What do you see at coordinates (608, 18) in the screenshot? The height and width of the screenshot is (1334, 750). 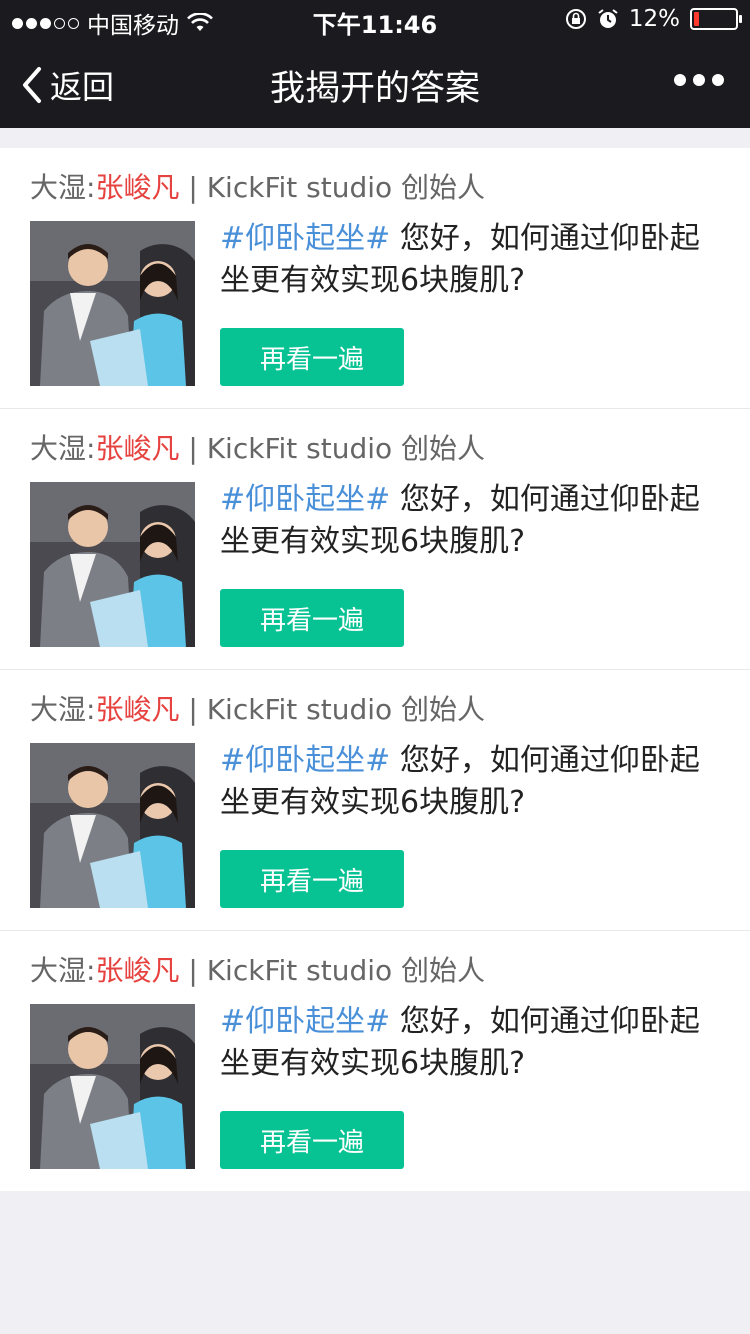 I see `alarm-icon` at bounding box center [608, 18].